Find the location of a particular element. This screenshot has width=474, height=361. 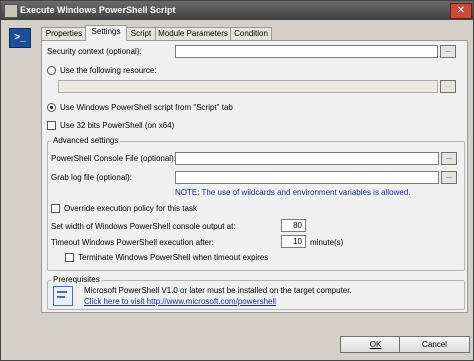

timeout-unit-label: minute(s) is located at coordinates (327, 242).